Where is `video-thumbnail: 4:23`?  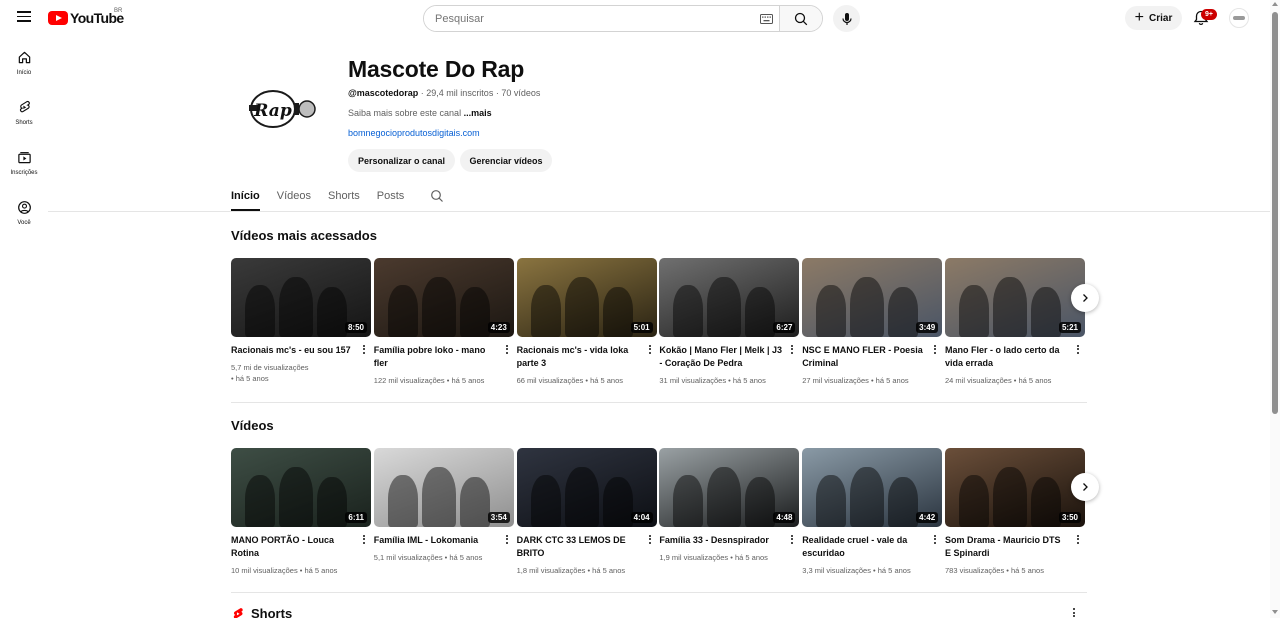 video-thumbnail: 4:23 is located at coordinates (443, 297).